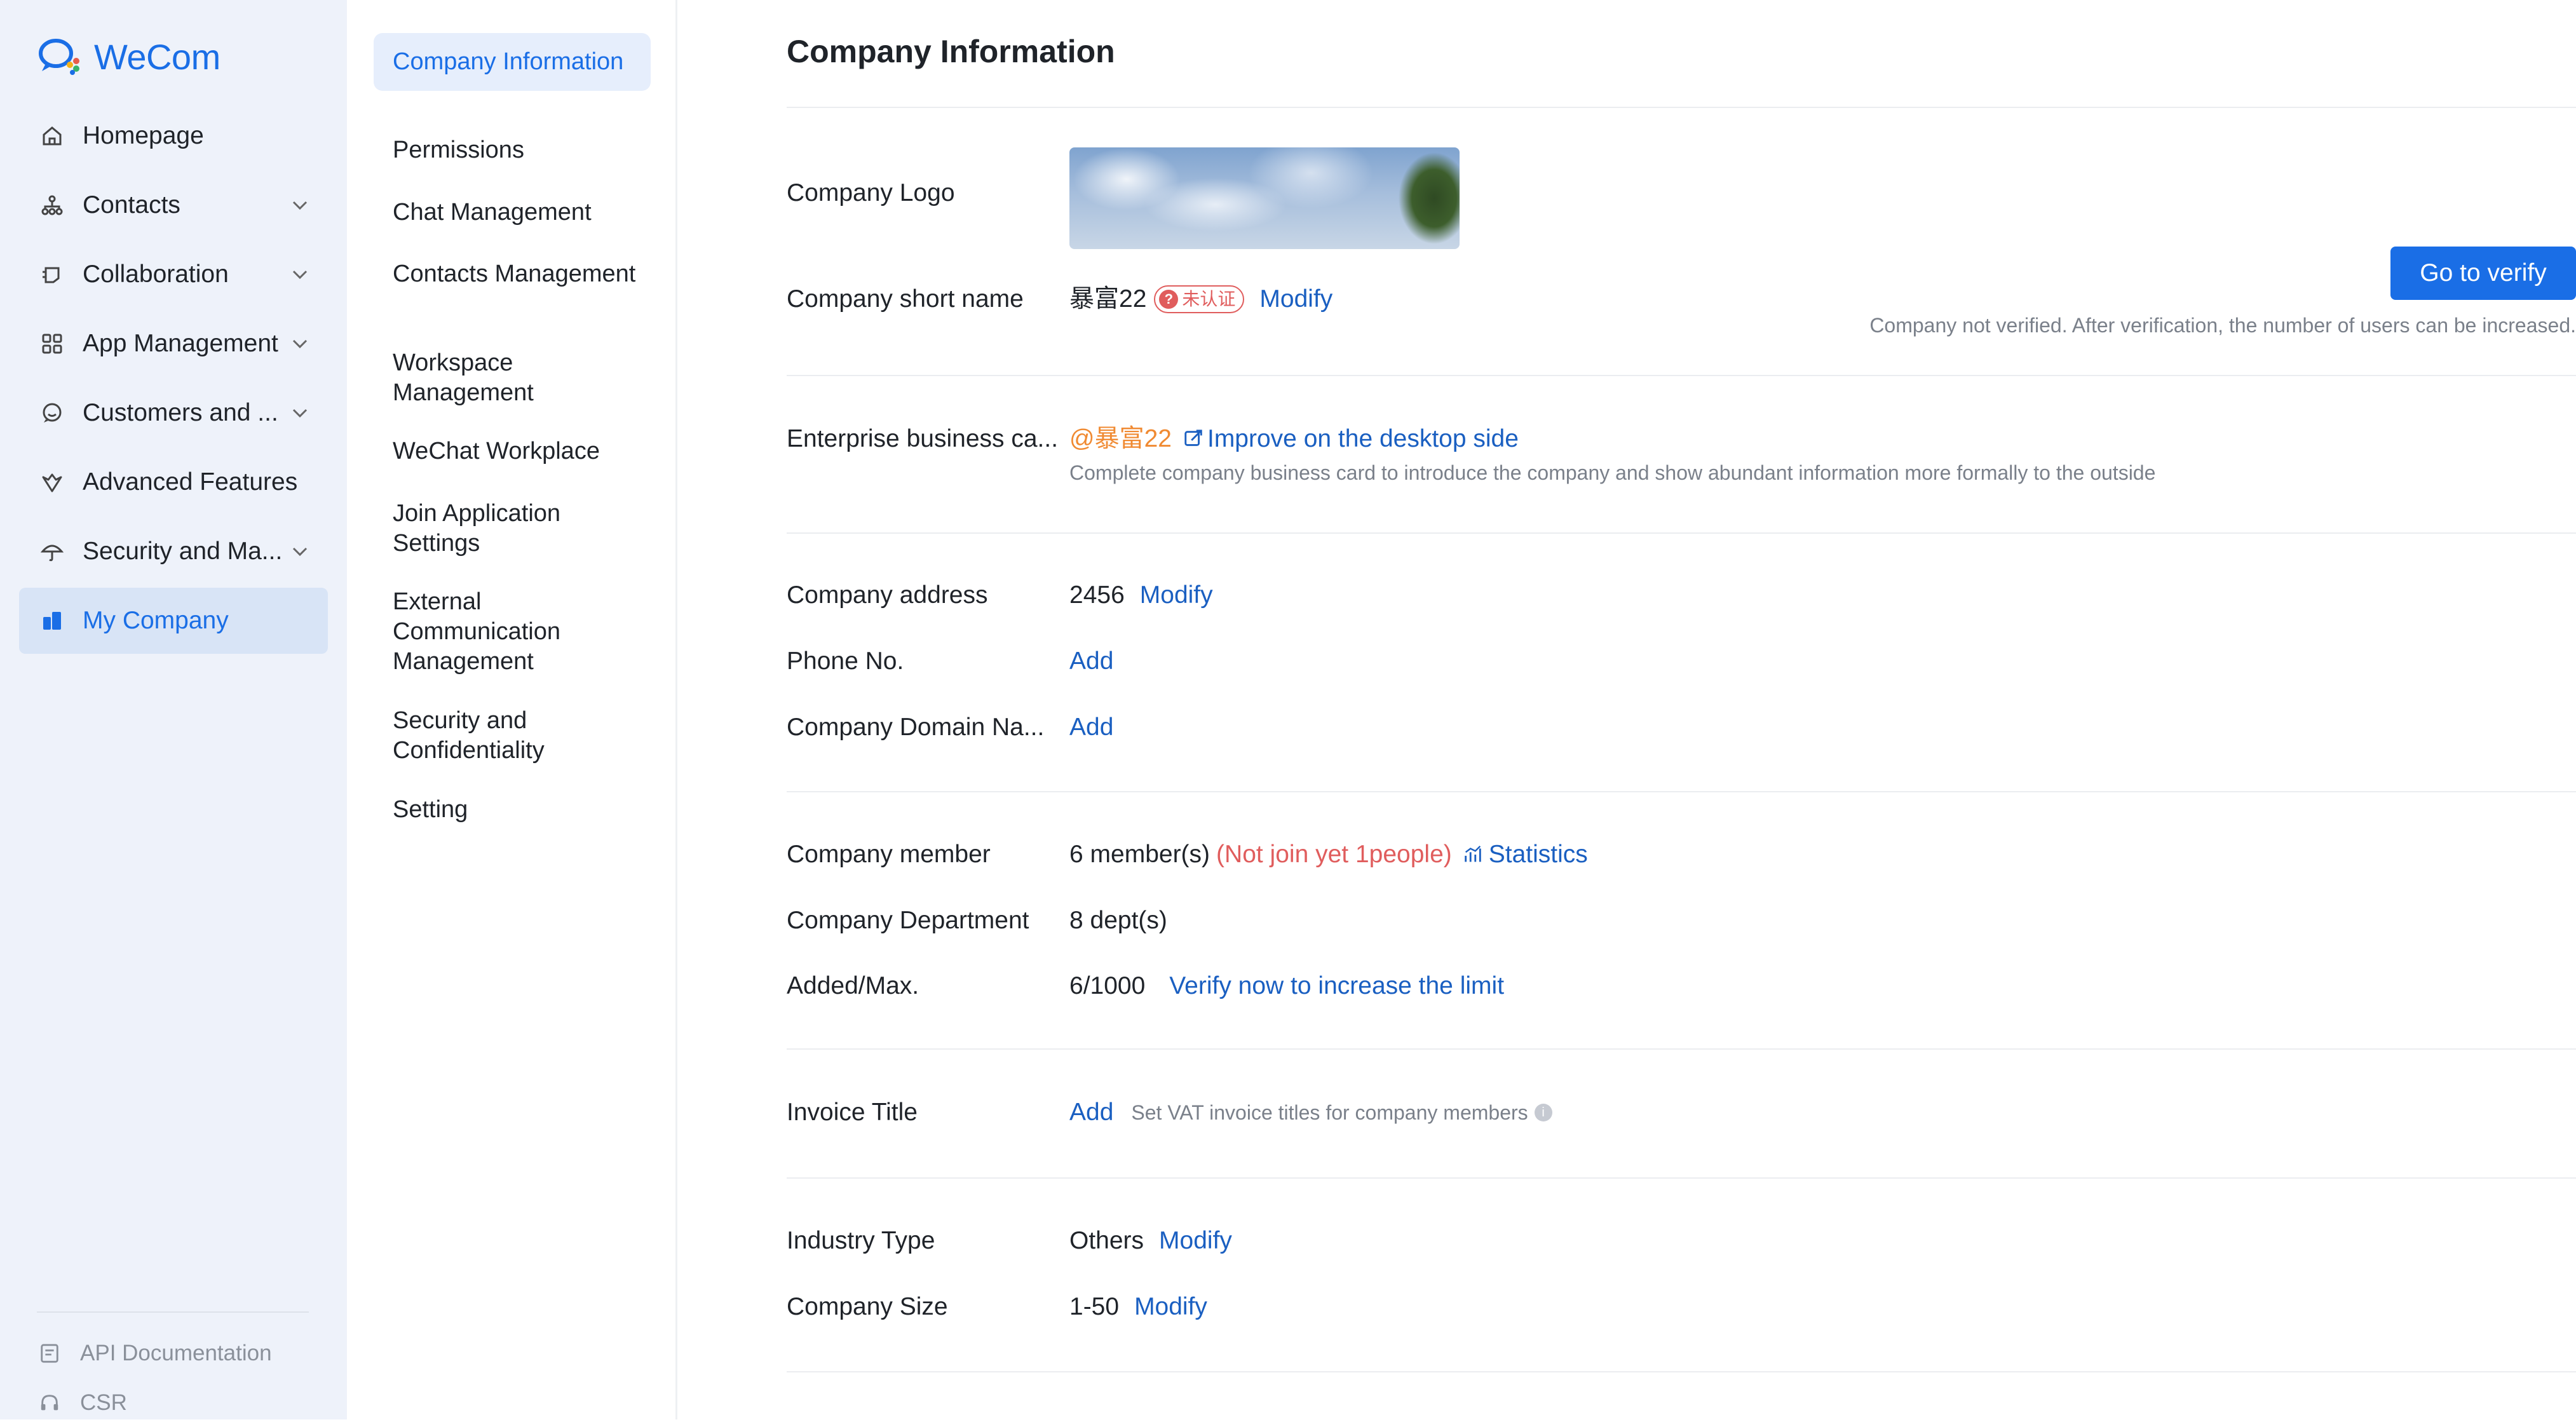  Describe the element at coordinates (512, 150) in the screenshot. I see `submenu-permissions: Permissions` at that location.